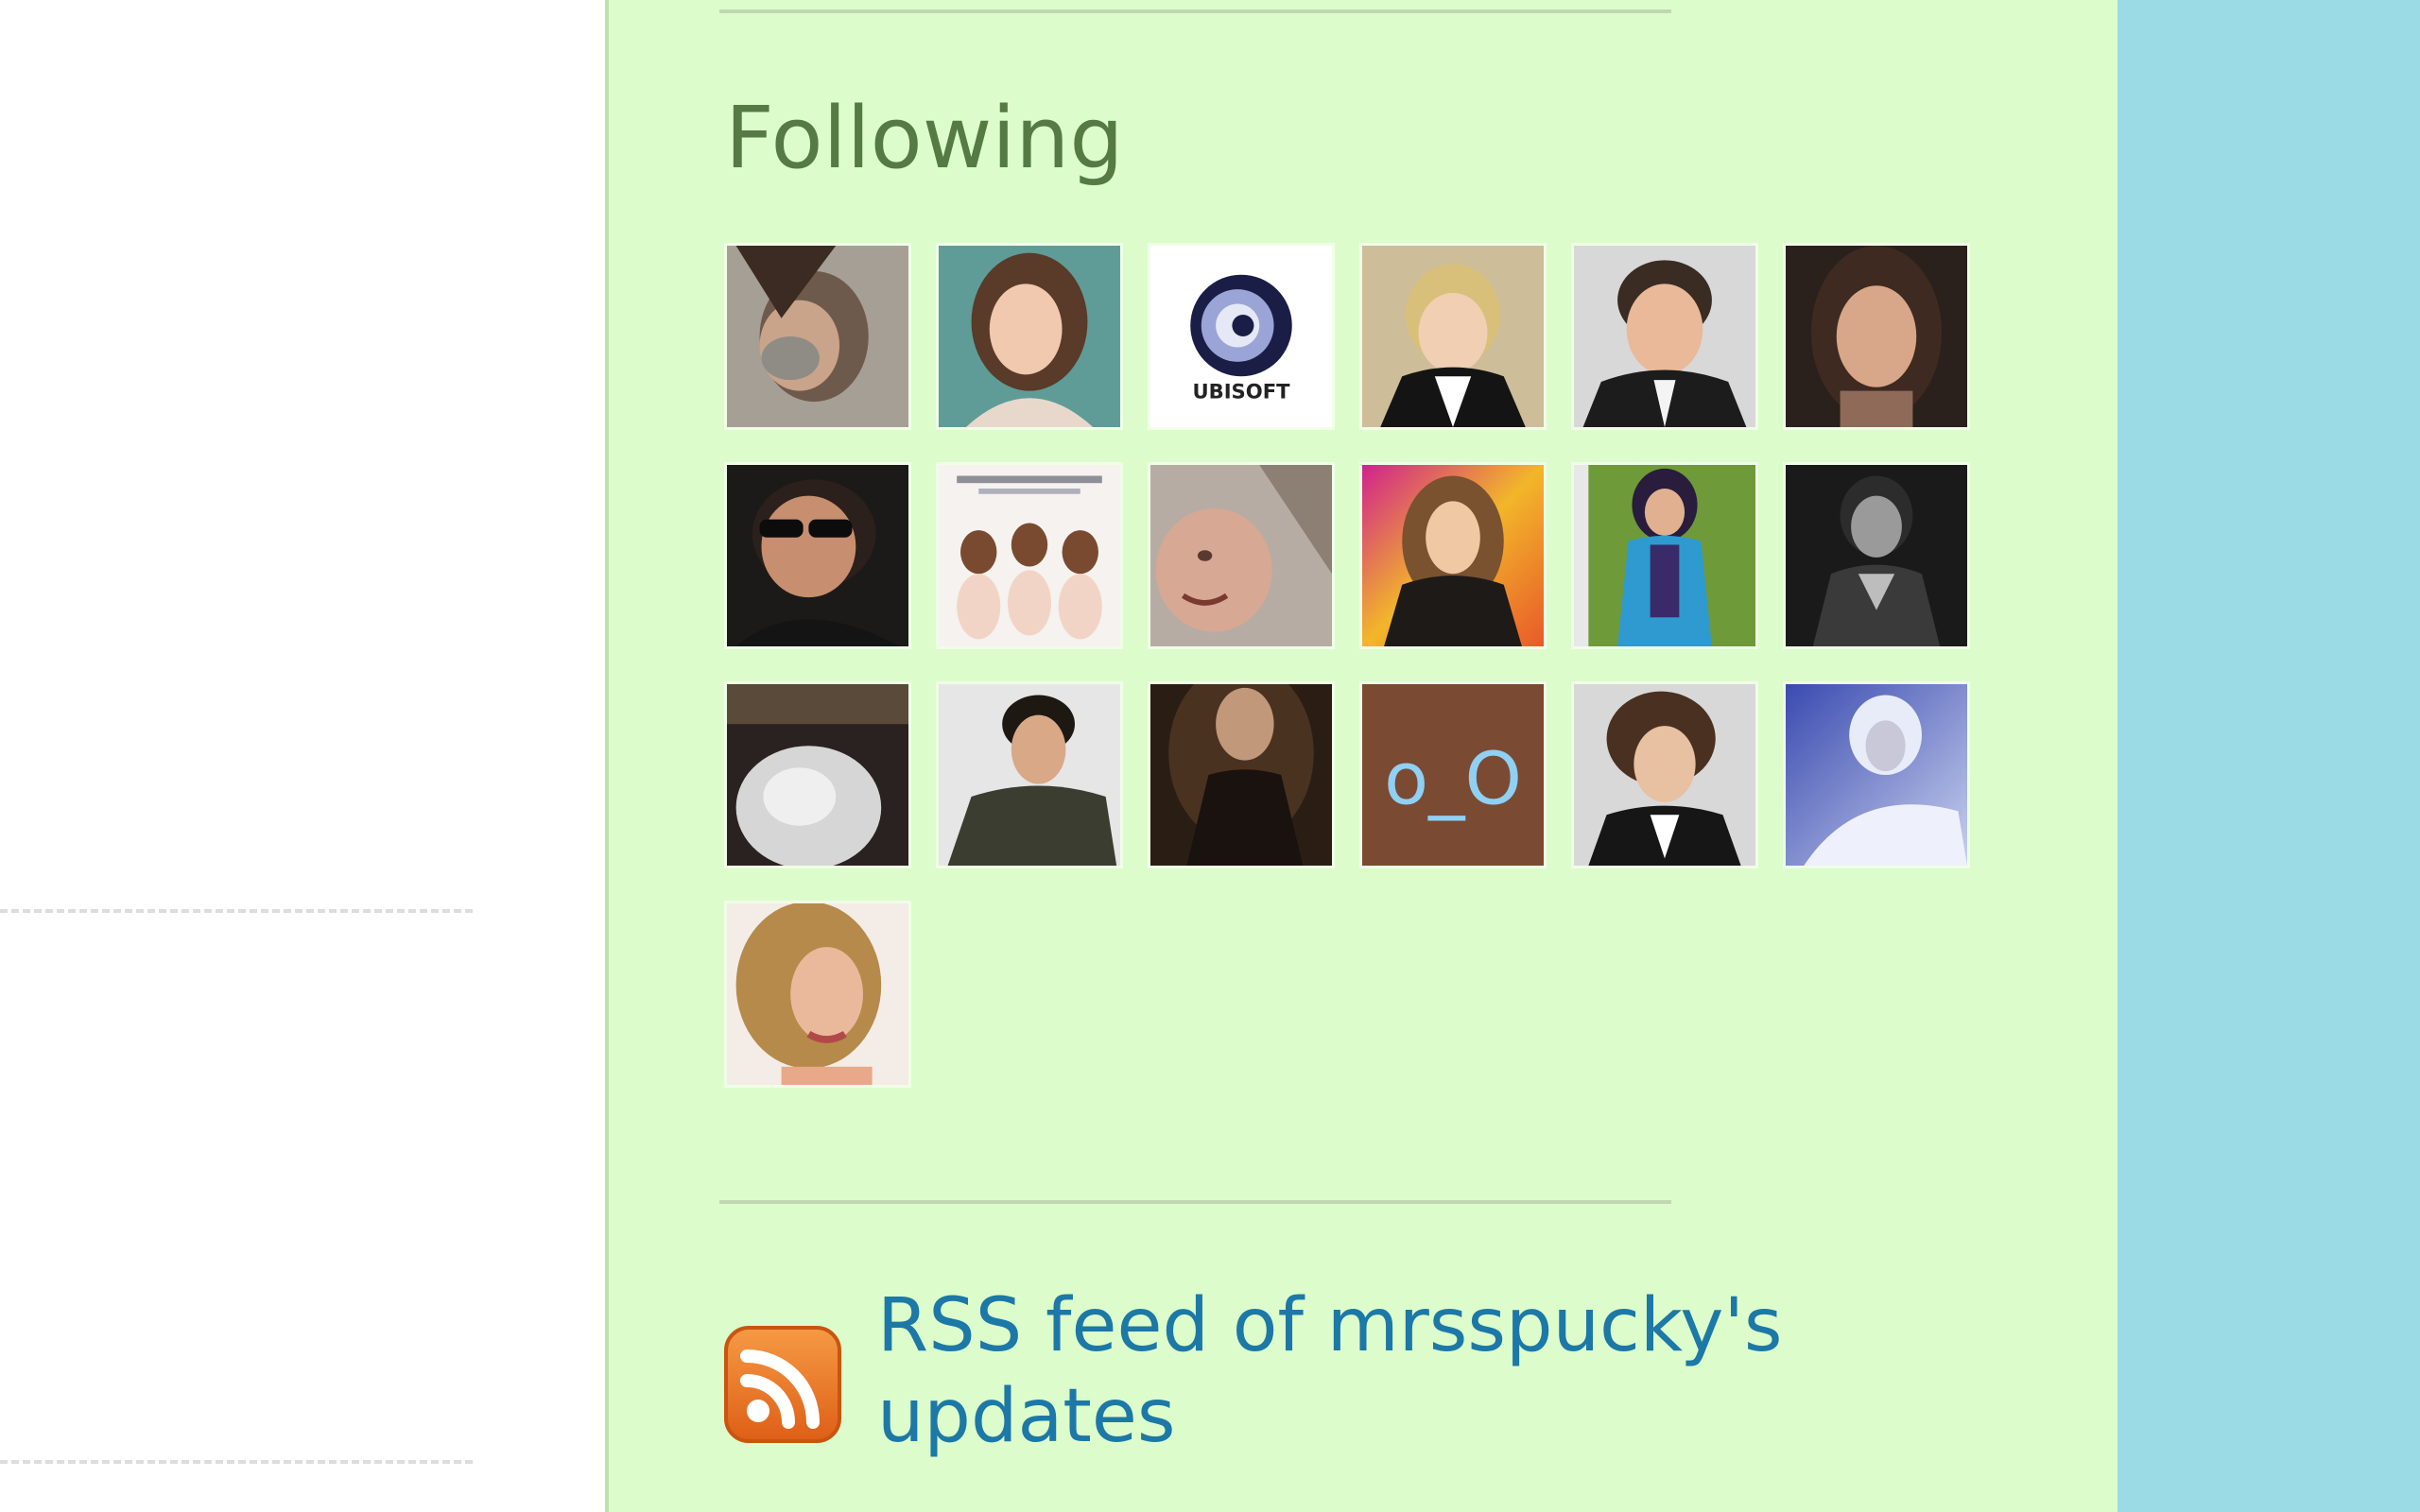  I want to click on face-emoticon-icon: o_O, so click(1453, 775).